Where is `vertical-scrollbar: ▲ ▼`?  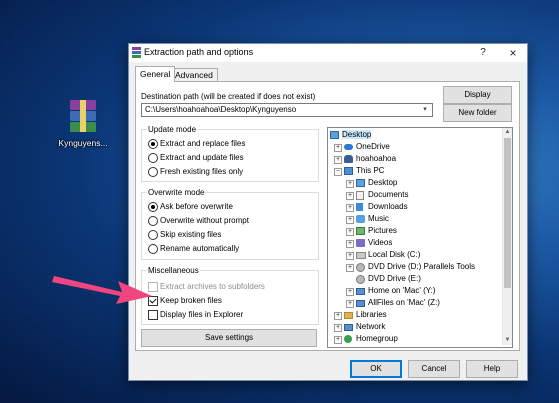 vertical-scrollbar: ▲ ▼ is located at coordinates (507, 236).